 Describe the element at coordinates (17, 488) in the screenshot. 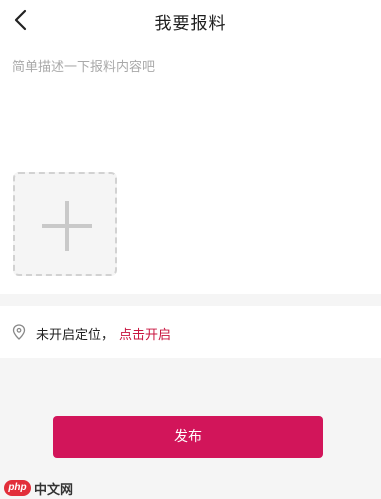

I see `watermark-logo: php` at that location.